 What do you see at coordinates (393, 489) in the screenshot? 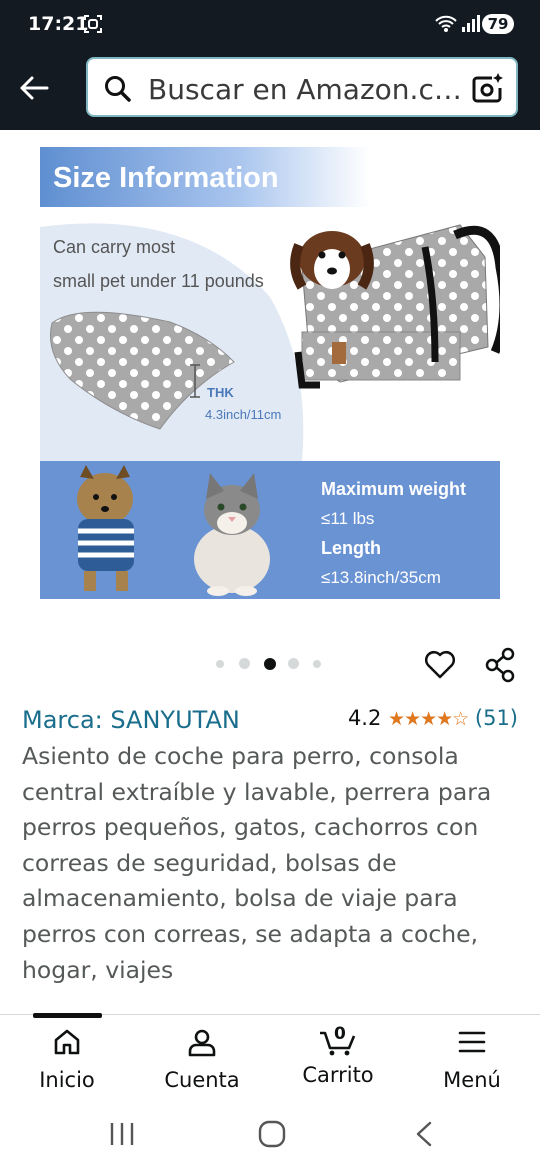
I see `max-weight-label: Maximum weight` at bounding box center [393, 489].